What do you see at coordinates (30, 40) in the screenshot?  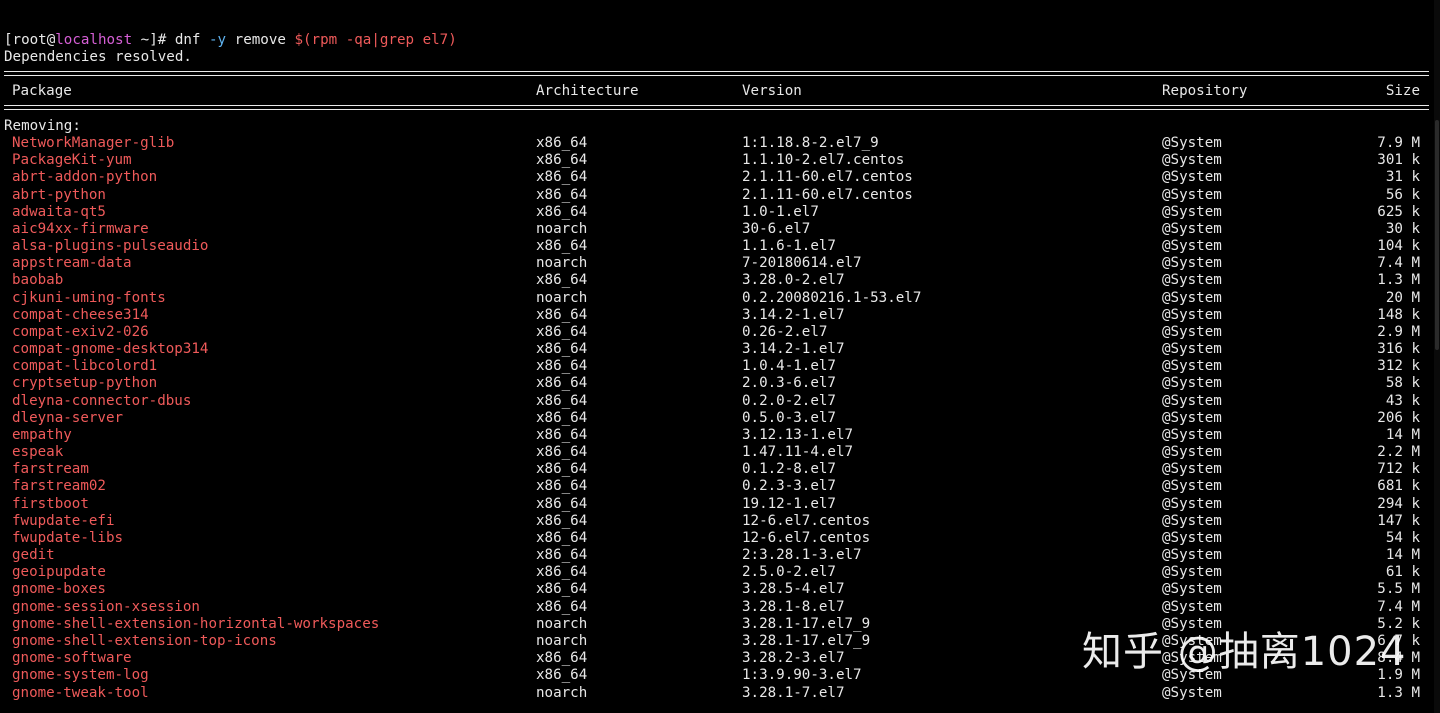 I see `prompt-user: [root@` at bounding box center [30, 40].